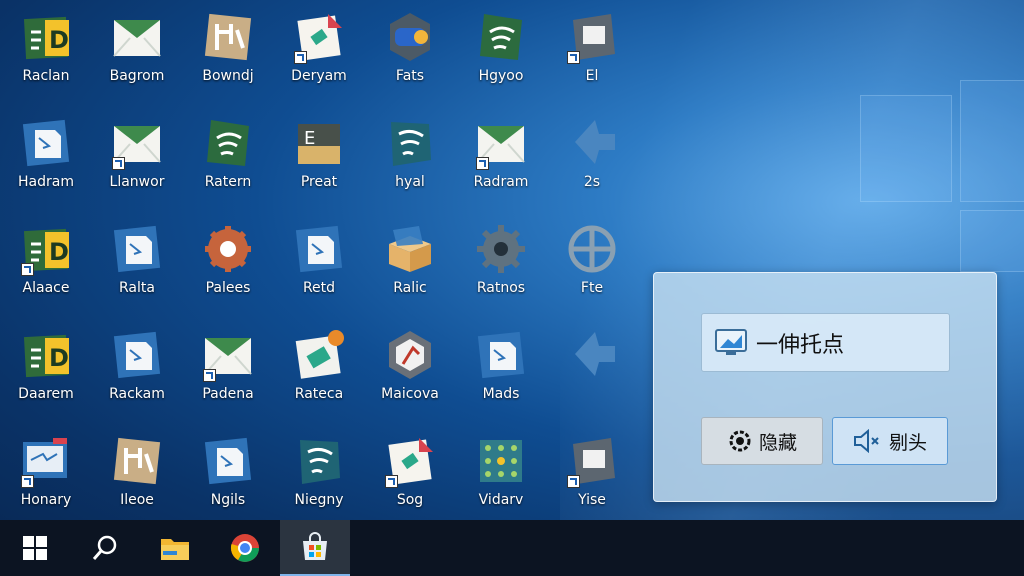  I want to click on start-button, so click(35, 548).